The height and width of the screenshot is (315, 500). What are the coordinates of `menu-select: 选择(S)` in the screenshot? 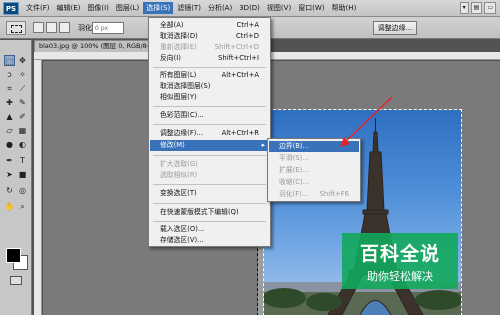 It's located at (158, 8).